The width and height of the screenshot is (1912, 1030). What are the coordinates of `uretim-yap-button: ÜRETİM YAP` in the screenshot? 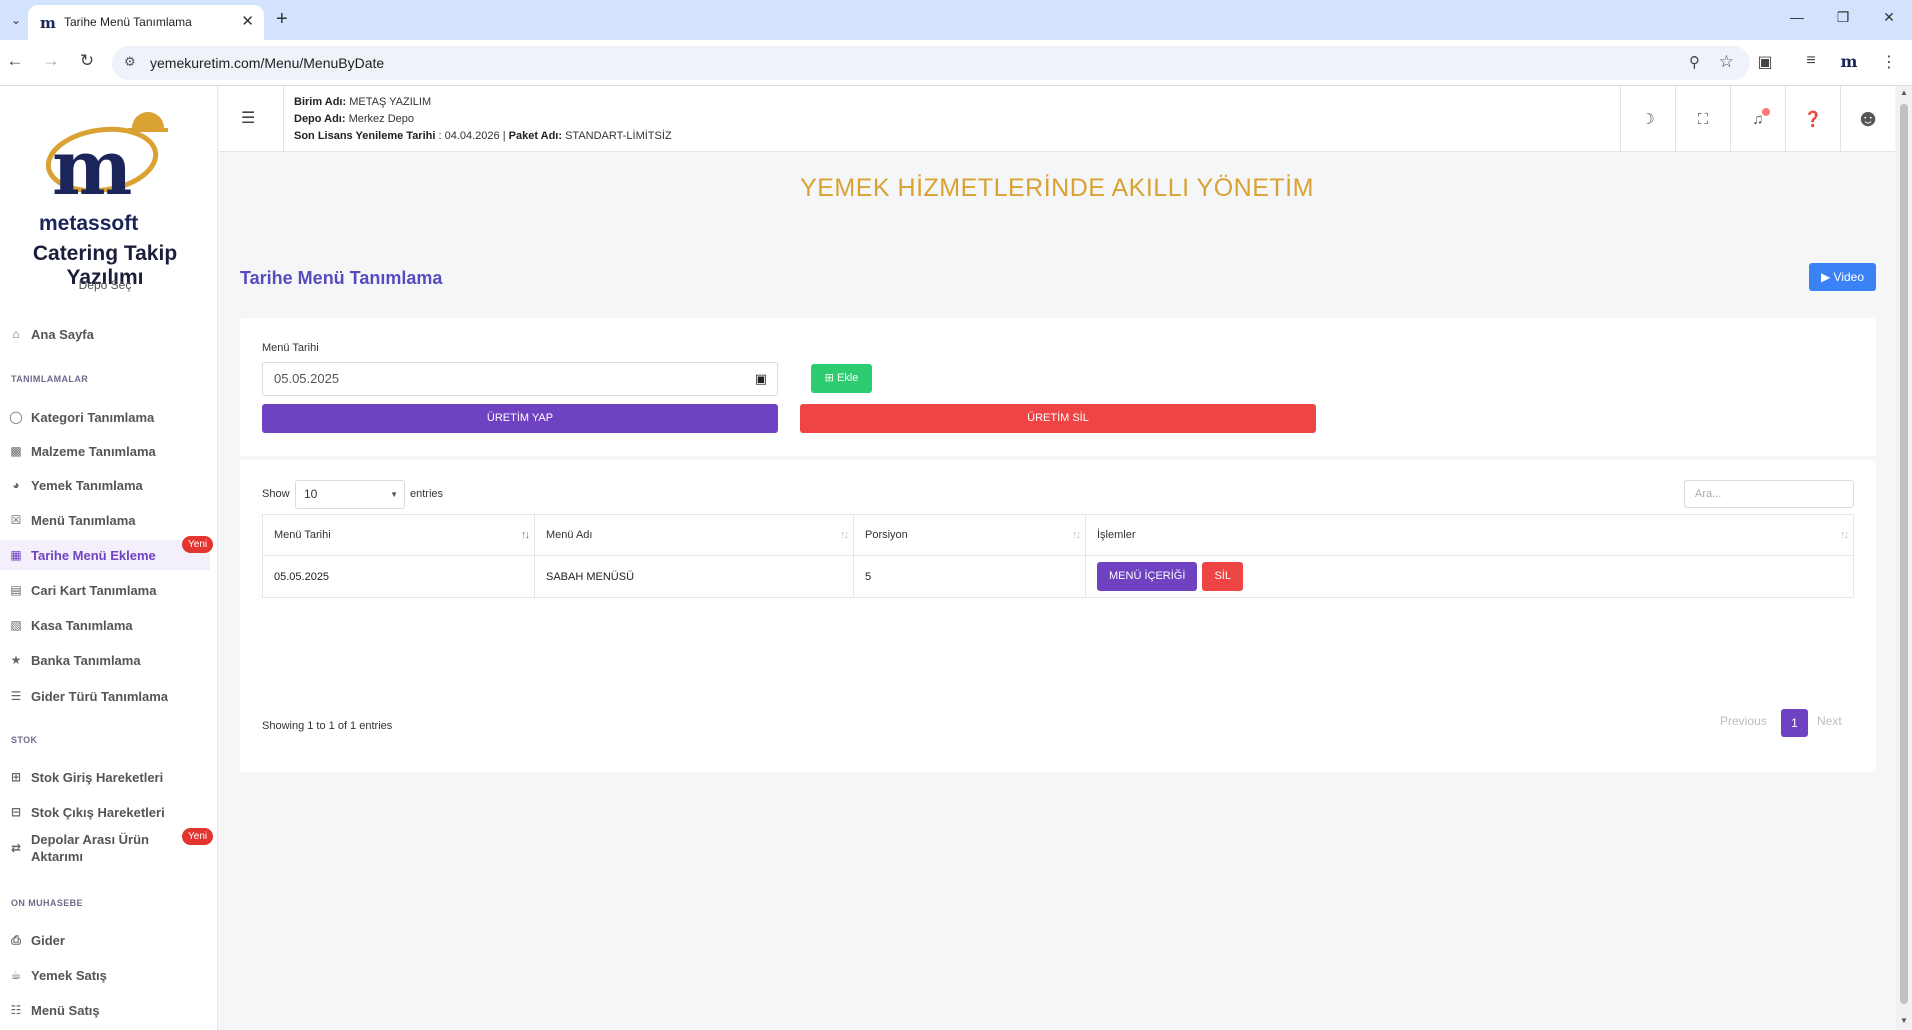 It's located at (520, 418).